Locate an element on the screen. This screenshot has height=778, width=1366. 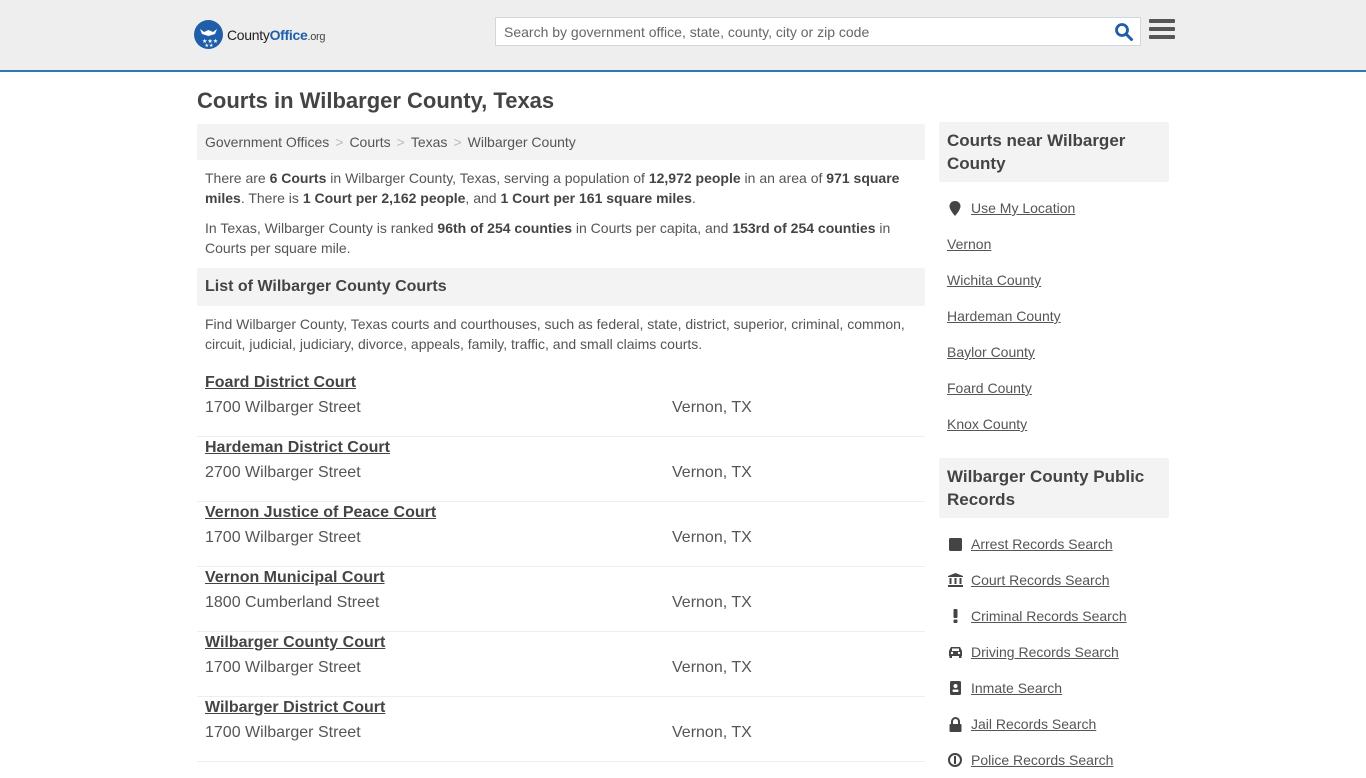
records-link-item: Jail Records Search is located at coordinates (1054, 724).